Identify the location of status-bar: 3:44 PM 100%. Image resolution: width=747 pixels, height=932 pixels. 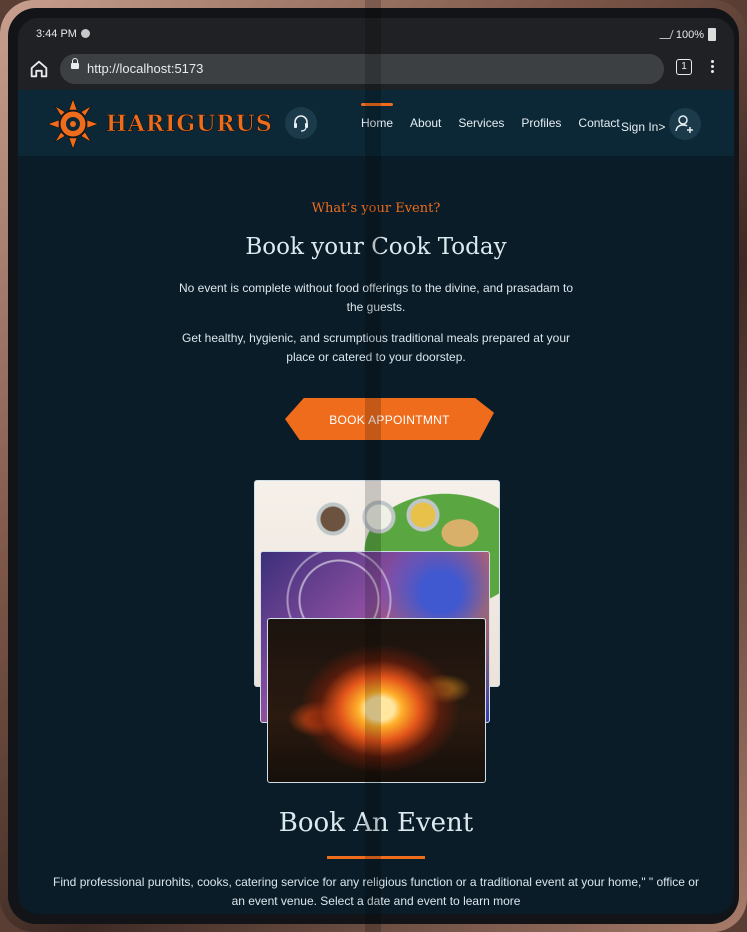
(376, 34).